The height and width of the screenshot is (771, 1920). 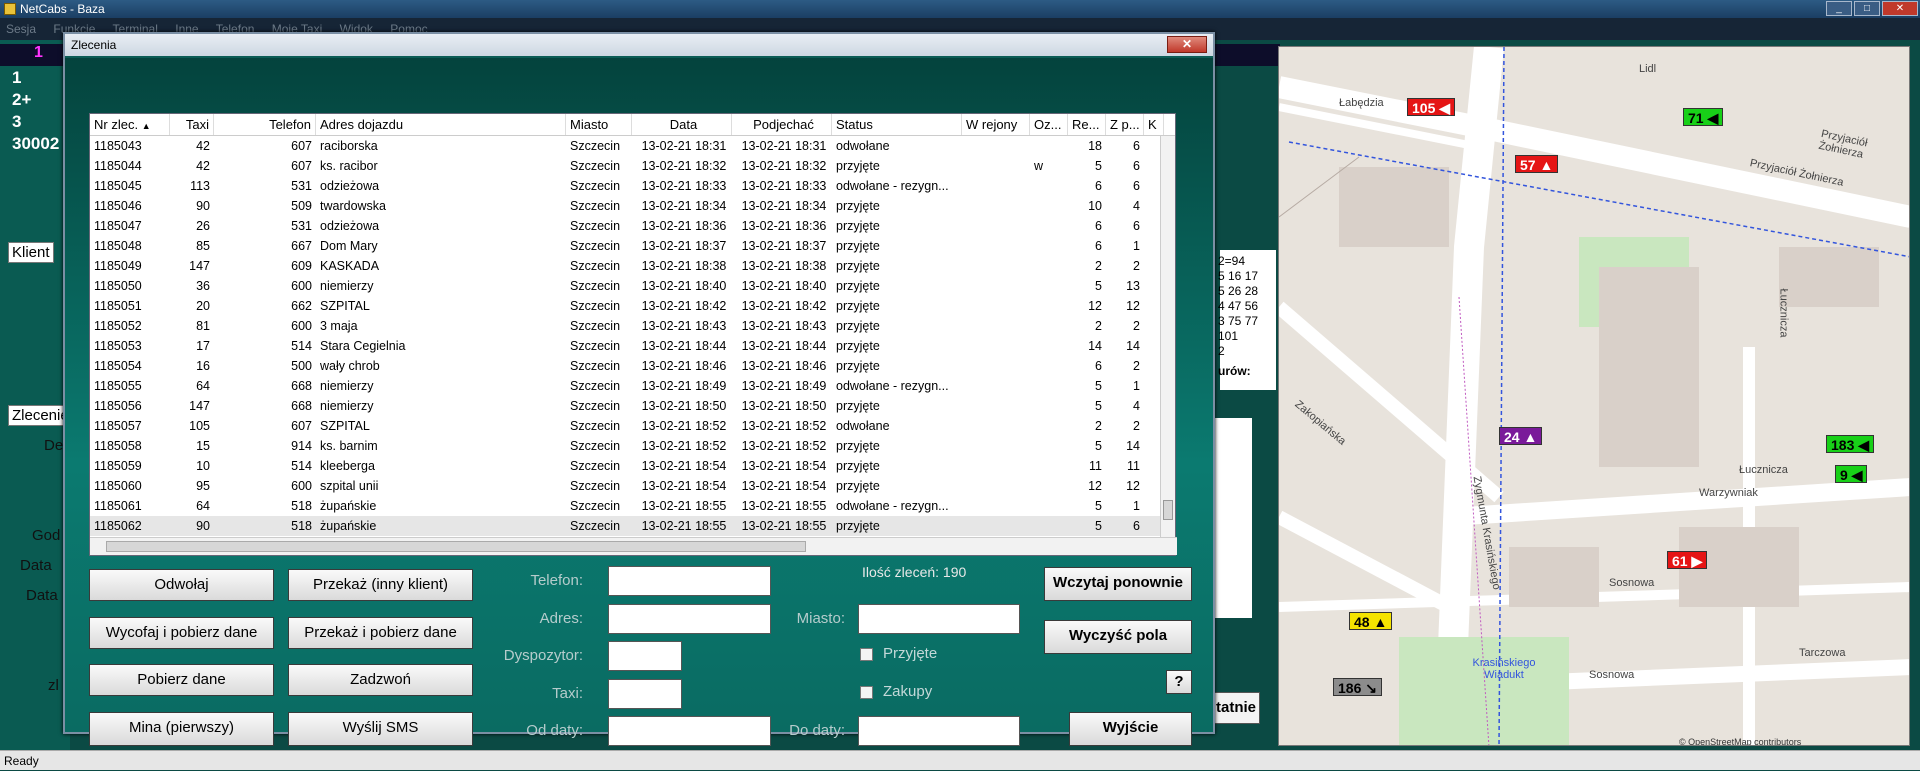 What do you see at coordinates (35, 122) in the screenshot?
I see `queue-item: 3` at bounding box center [35, 122].